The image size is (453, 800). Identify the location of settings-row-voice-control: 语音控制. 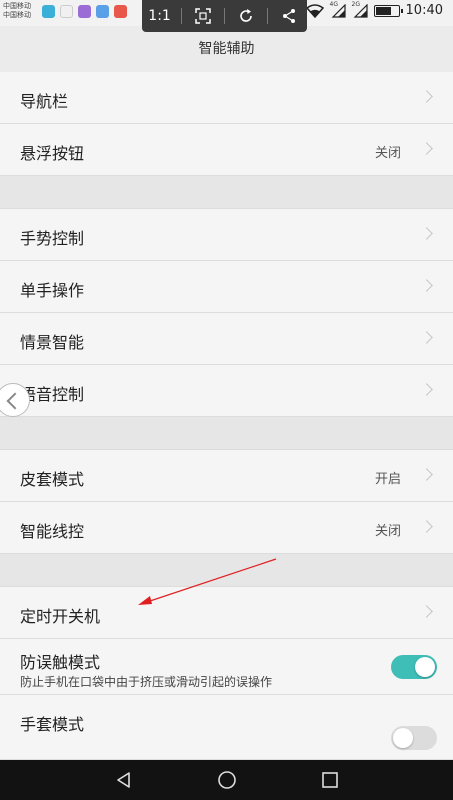
(226, 391).